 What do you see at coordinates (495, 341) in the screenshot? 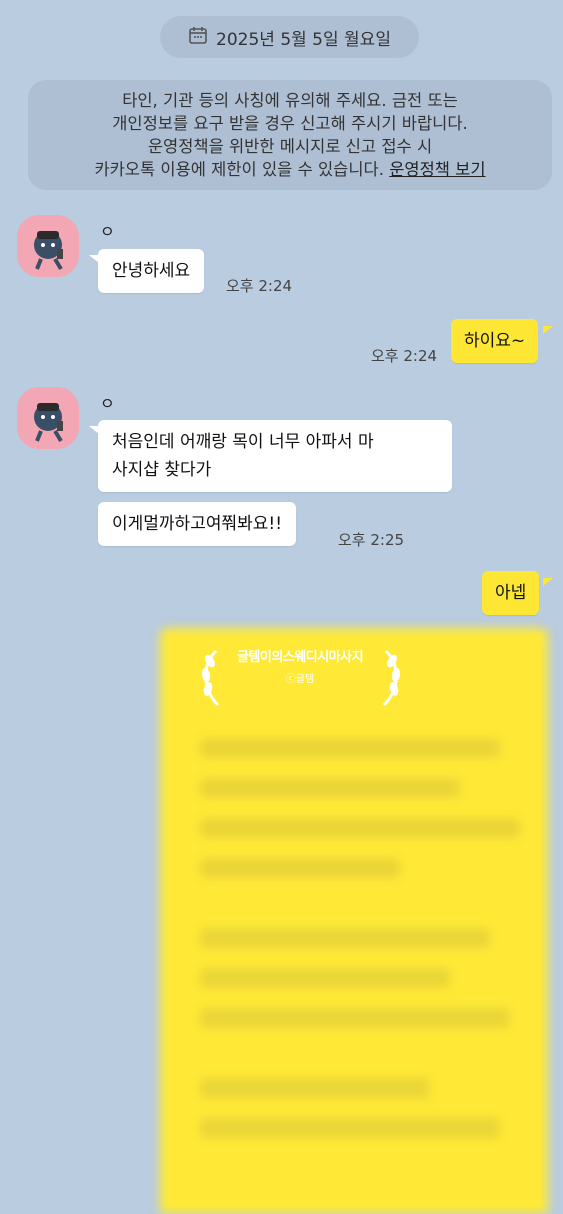
I see `message-bubble: 하이요~` at bounding box center [495, 341].